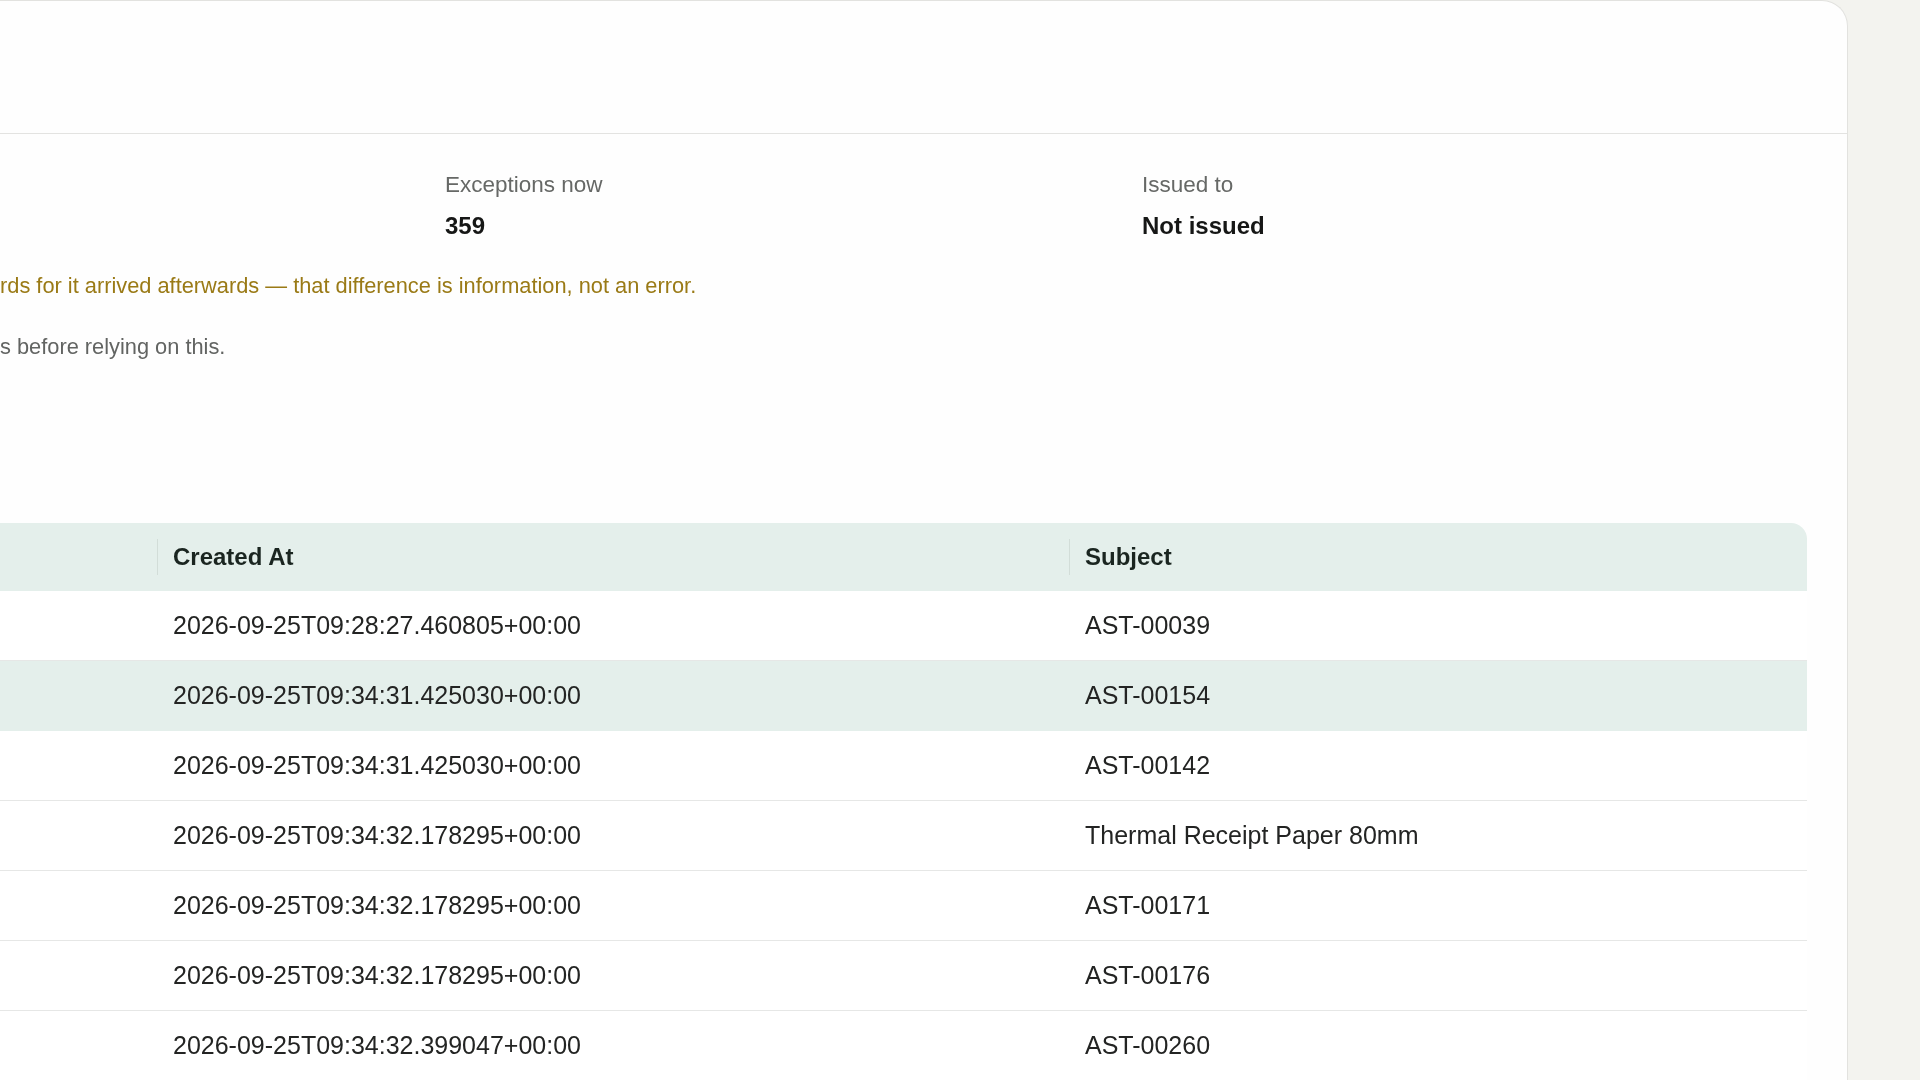 The image size is (1920, 1080). What do you see at coordinates (465, 226) in the screenshot?
I see `stat-value: 359` at bounding box center [465, 226].